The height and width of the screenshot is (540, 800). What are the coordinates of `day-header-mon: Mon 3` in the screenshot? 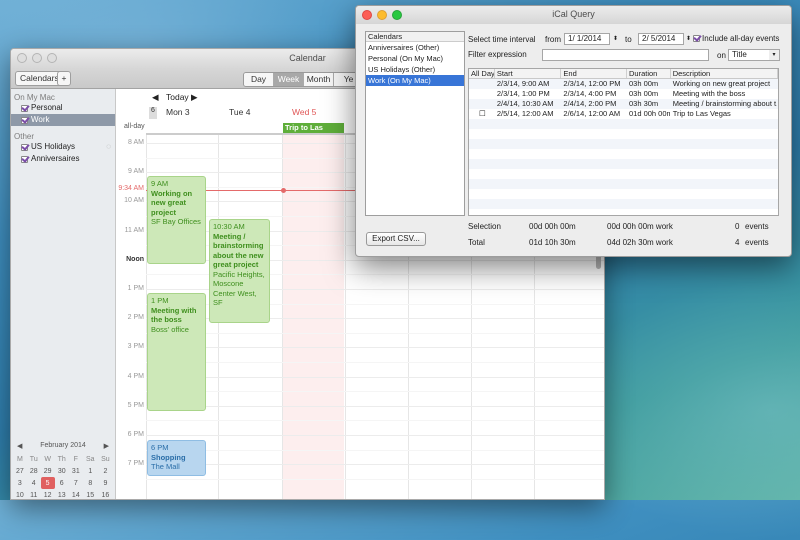 It's located at (178, 113).